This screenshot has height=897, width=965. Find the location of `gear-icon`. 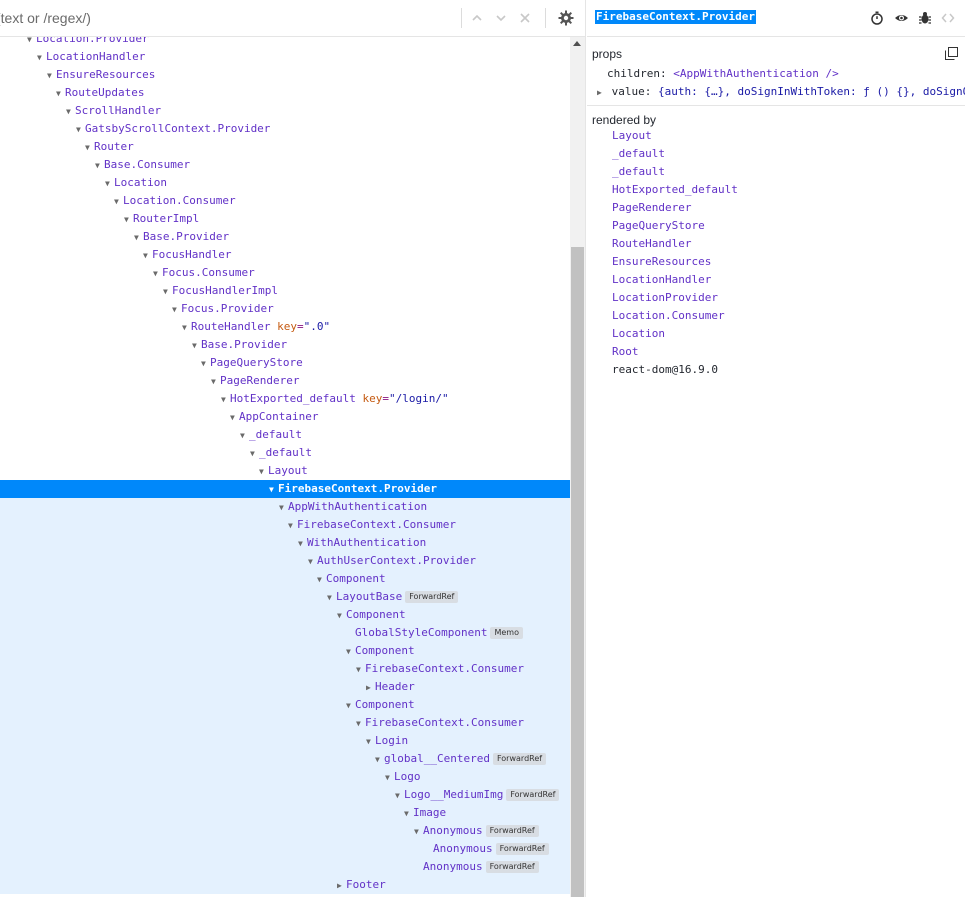

gear-icon is located at coordinates (566, 18).